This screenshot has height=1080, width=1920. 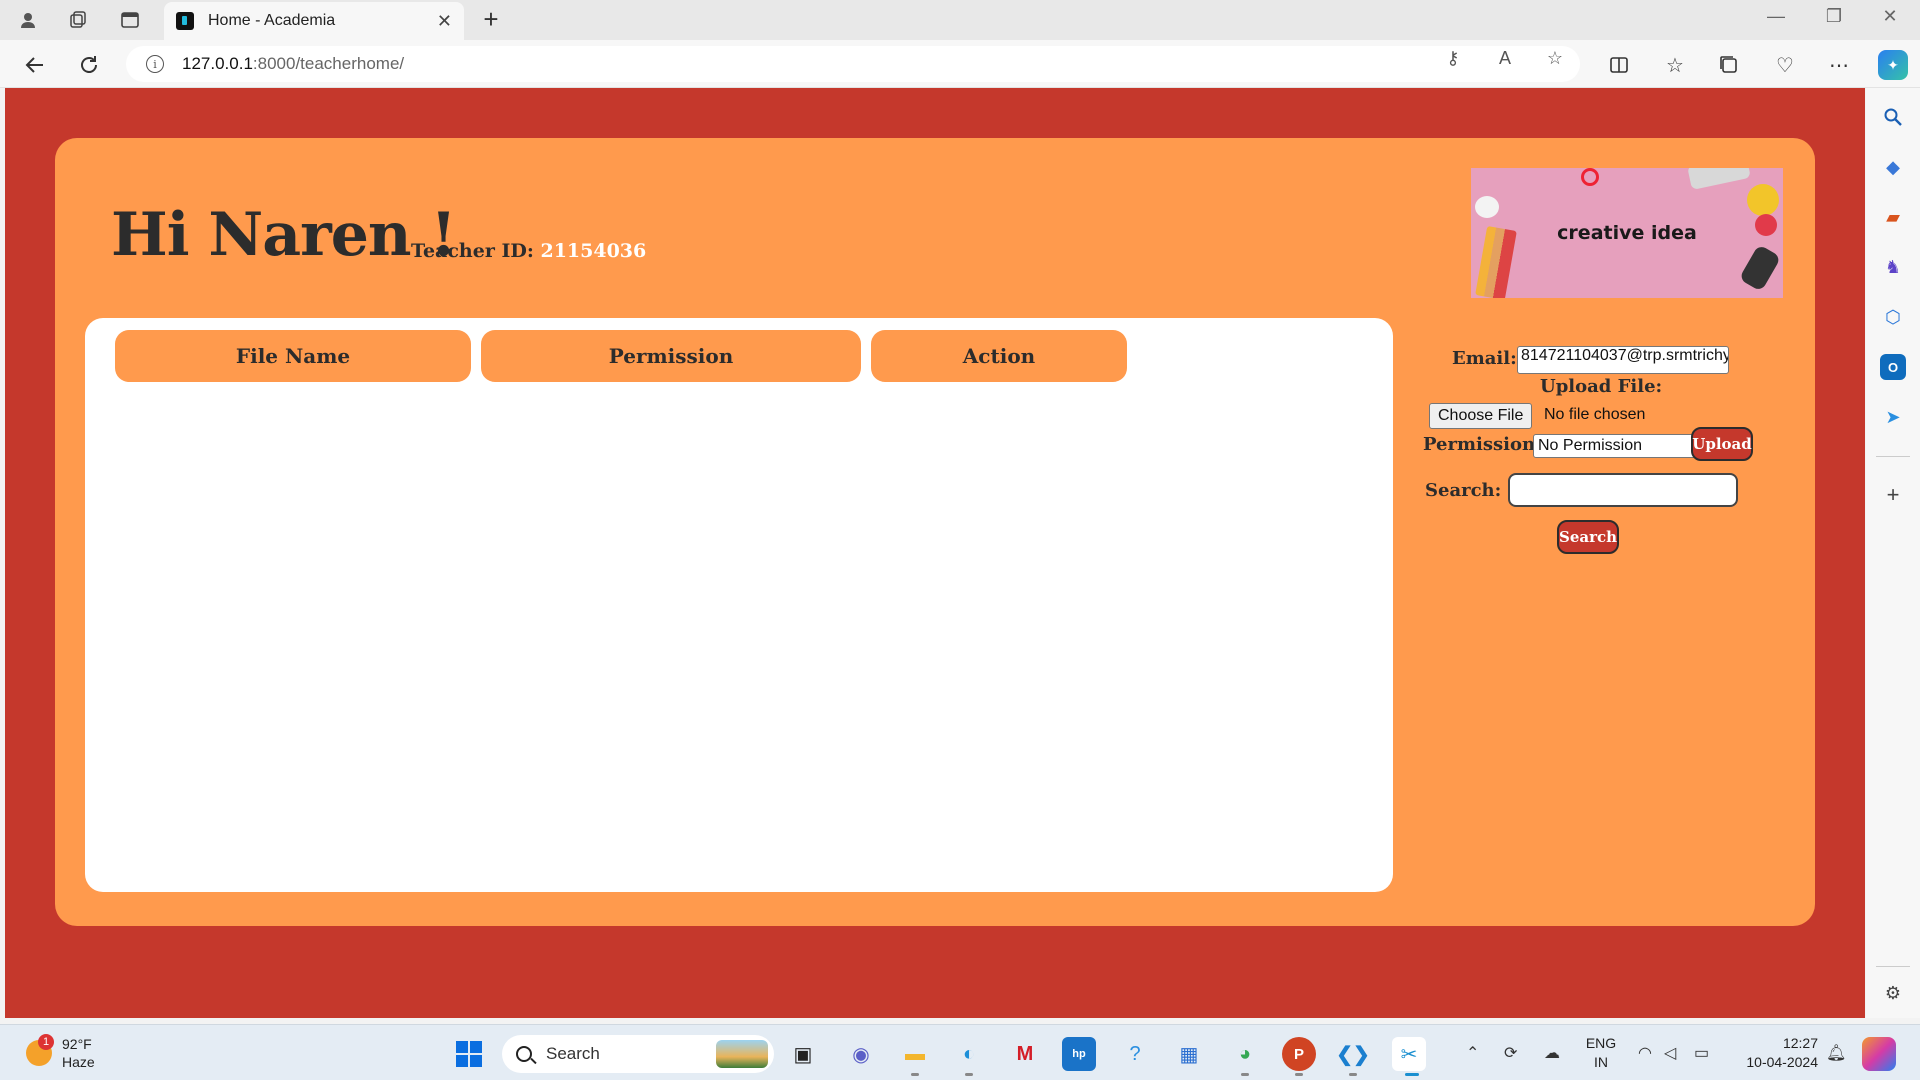 What do you see at coordinates (1453, 58) in the screenshot?
I see `password-key-icon: ⚷` at bounding box center [1453, 58].